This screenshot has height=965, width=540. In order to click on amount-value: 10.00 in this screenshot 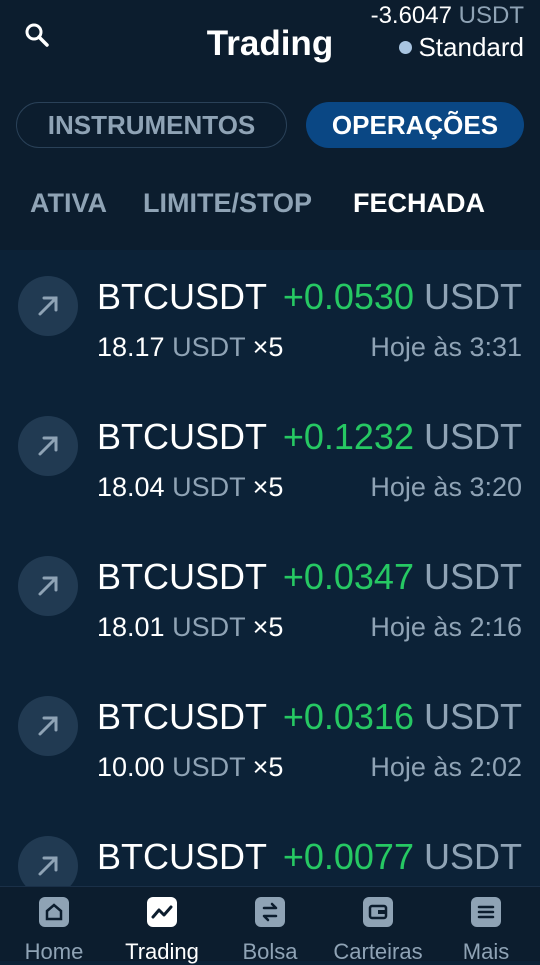, I will do `click(131, 767)`.